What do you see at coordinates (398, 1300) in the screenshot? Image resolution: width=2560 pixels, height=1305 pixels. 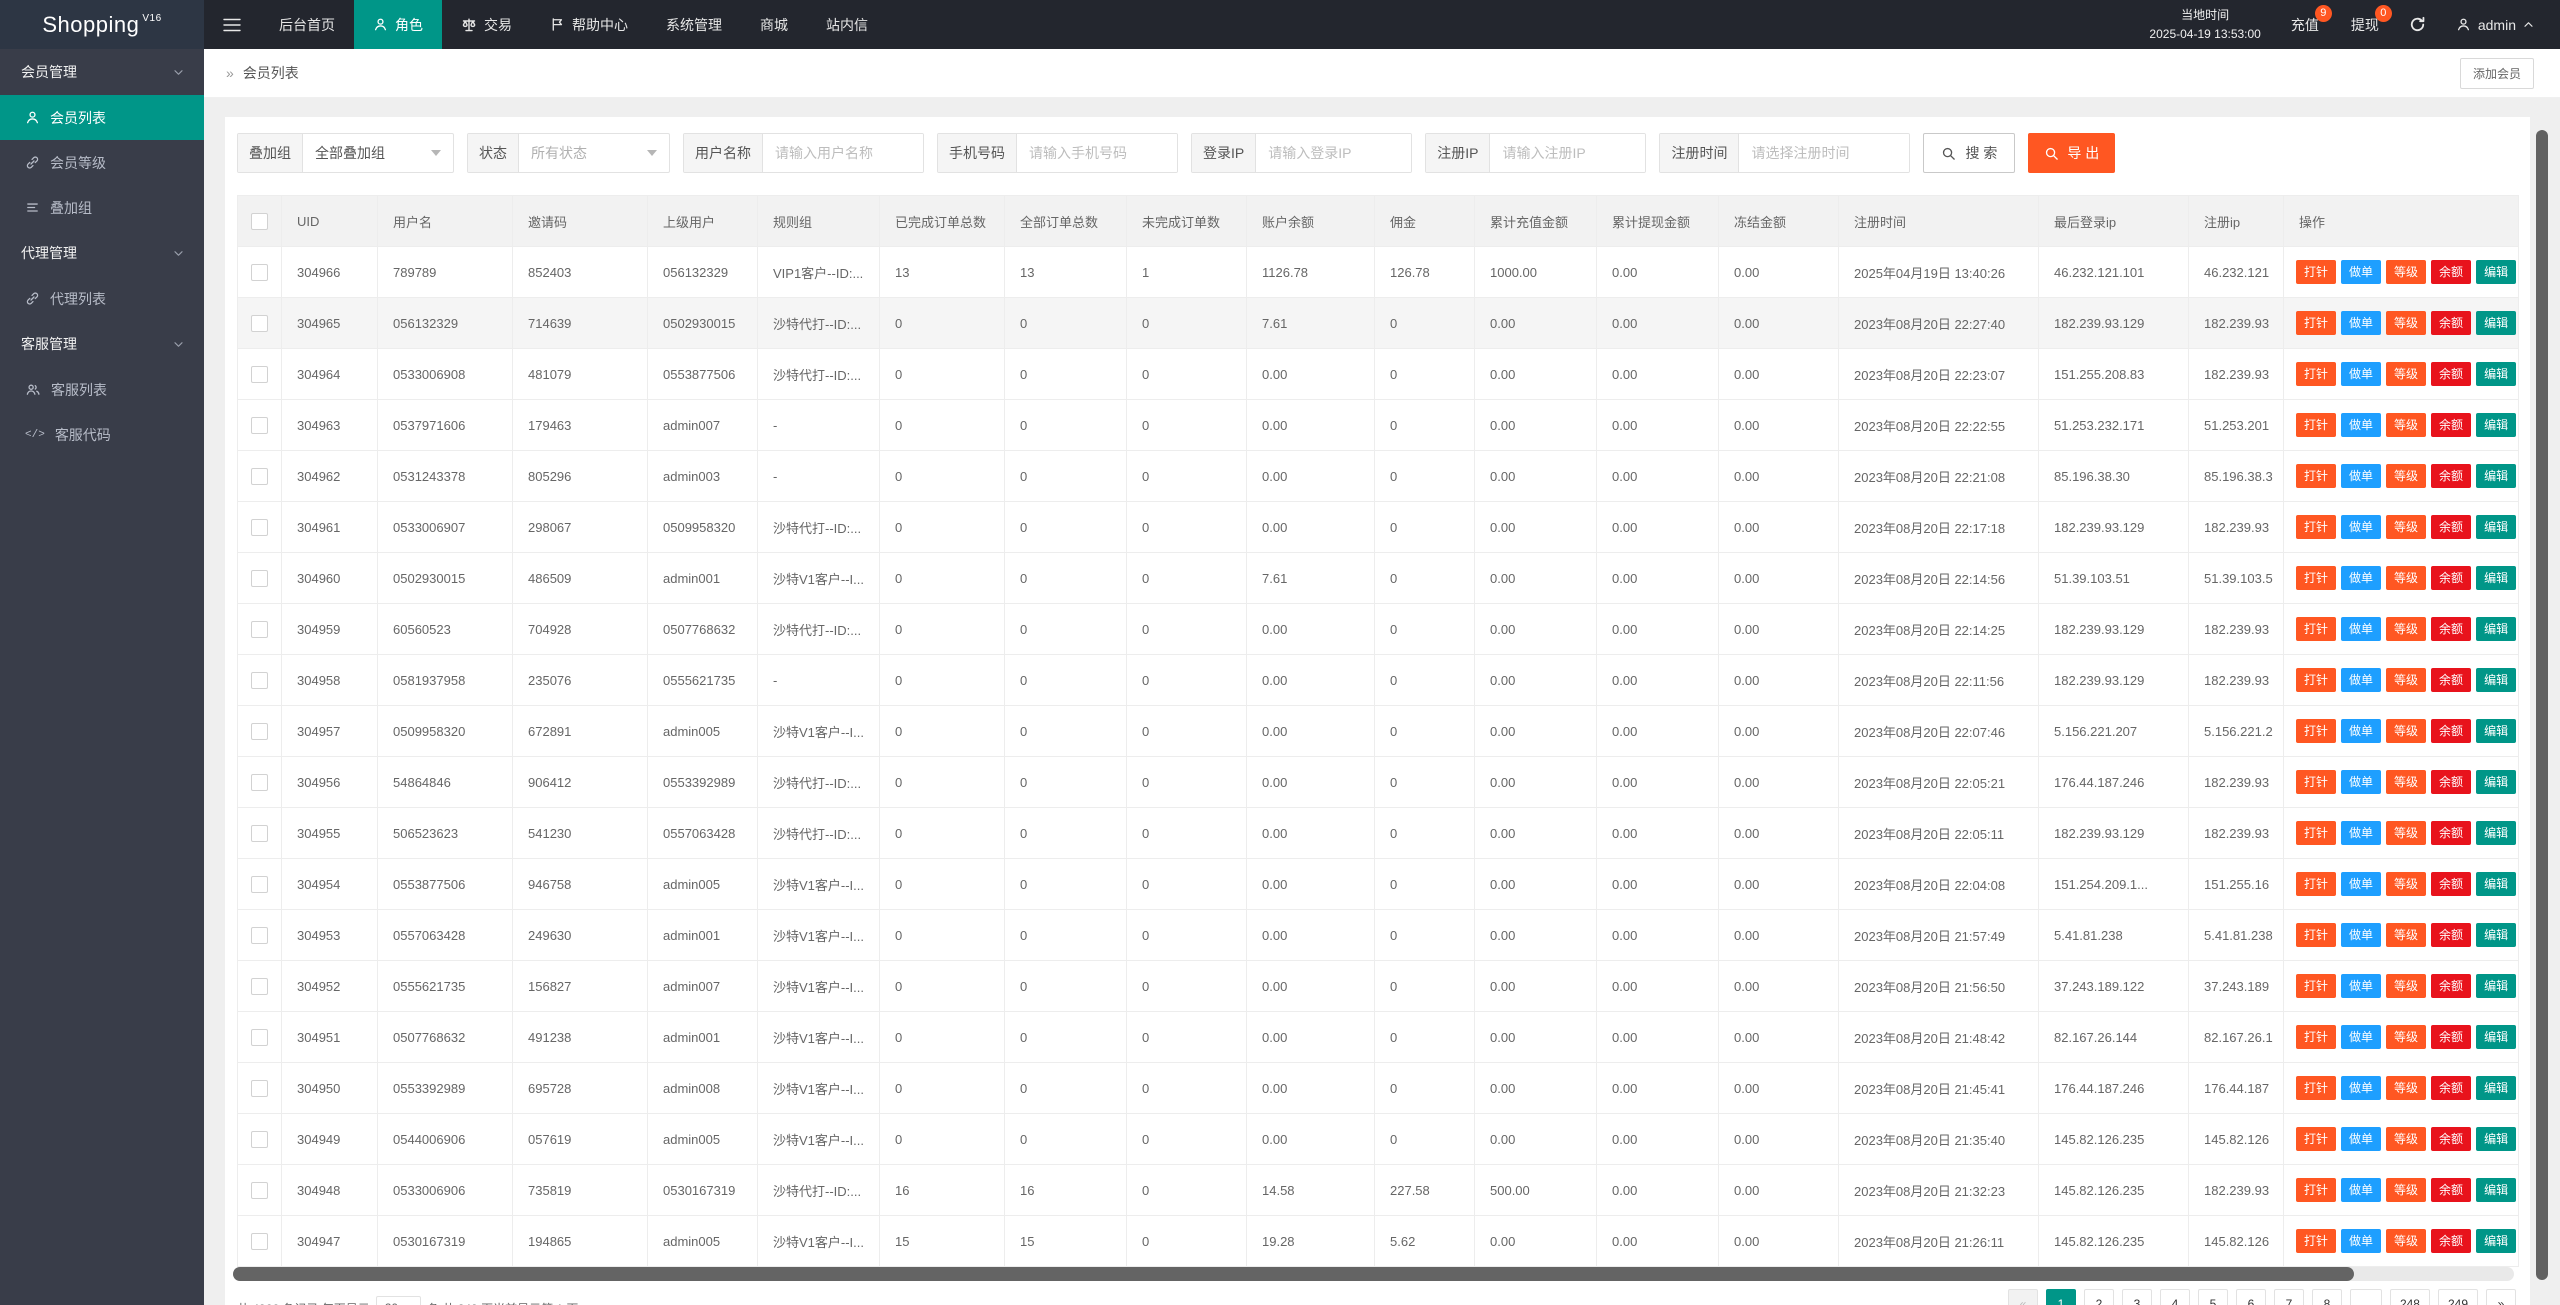 I see `page-size-select: 20` at bounding box center [398, 1300].